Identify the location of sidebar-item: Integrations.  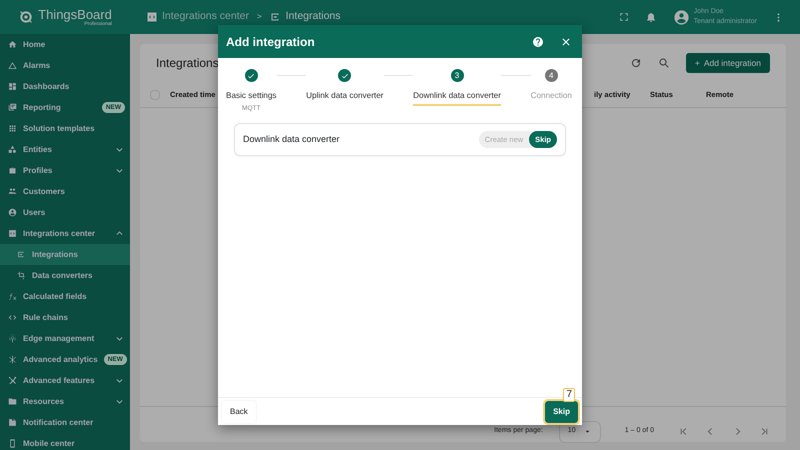
(65, 254).